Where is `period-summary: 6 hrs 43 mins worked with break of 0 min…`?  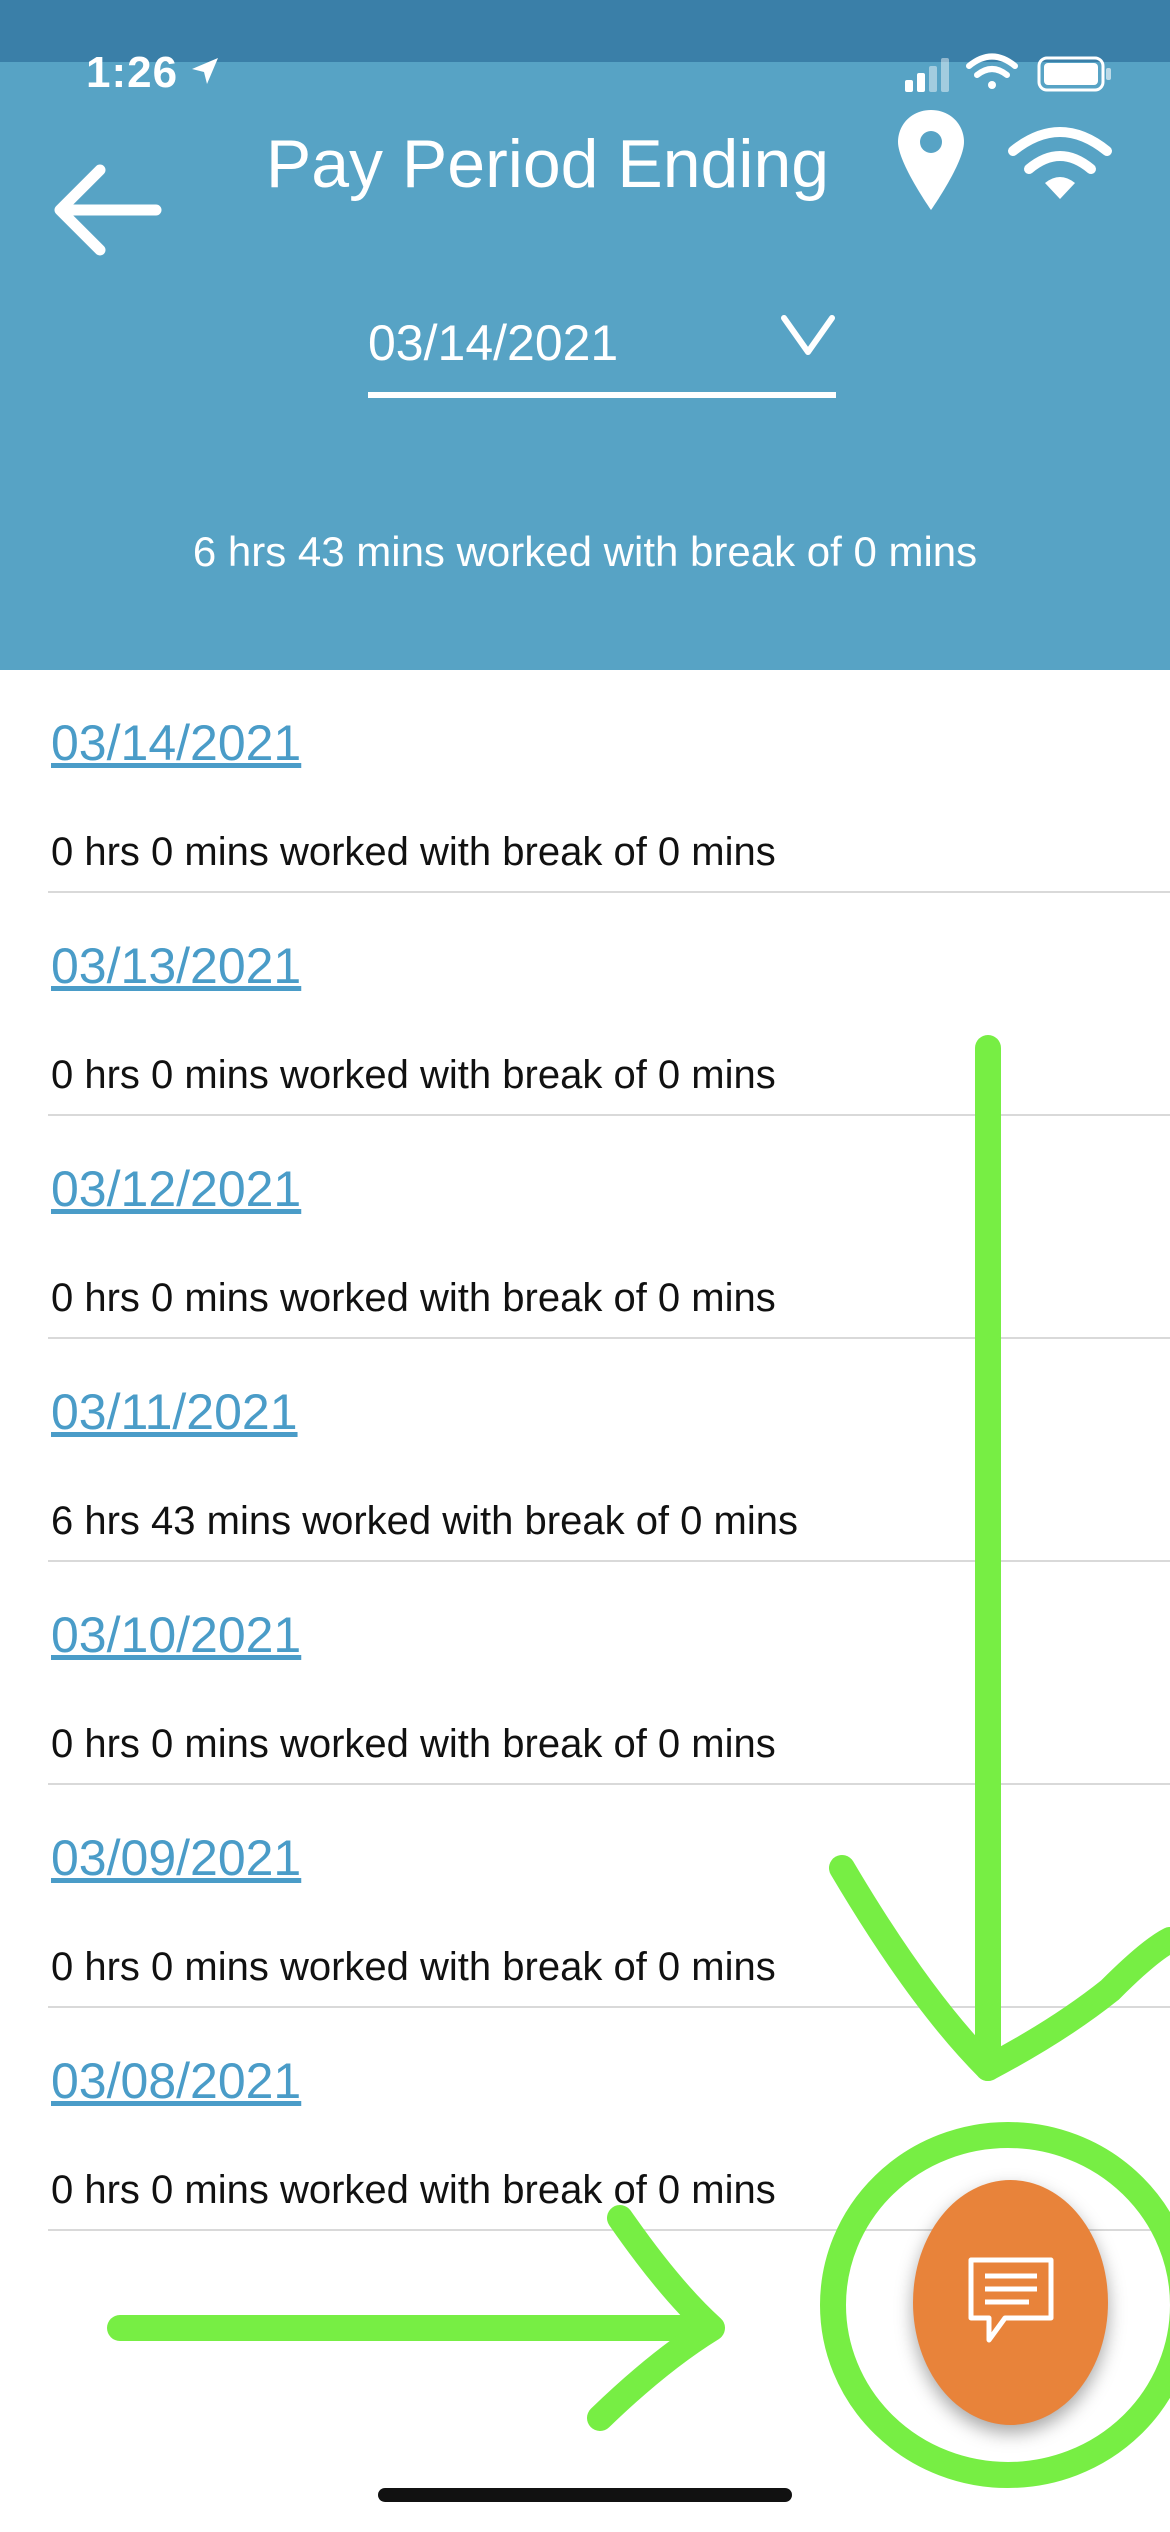
period-summary: 6 hrs 43 mins worked with break of 0 min… is located at coordinates (585, 551).